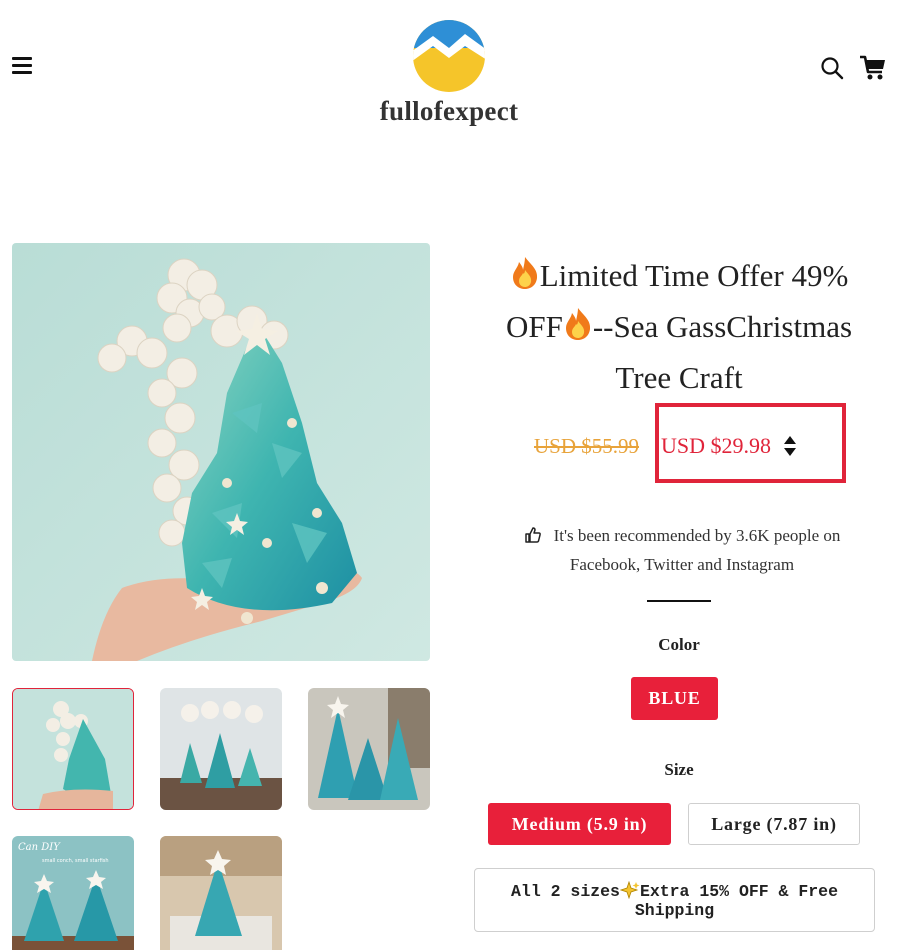  Describe the element at coordinates (75, 861) in the screenshot. I see `thumbnail-caption-2: small conch, small starfish` at that location.